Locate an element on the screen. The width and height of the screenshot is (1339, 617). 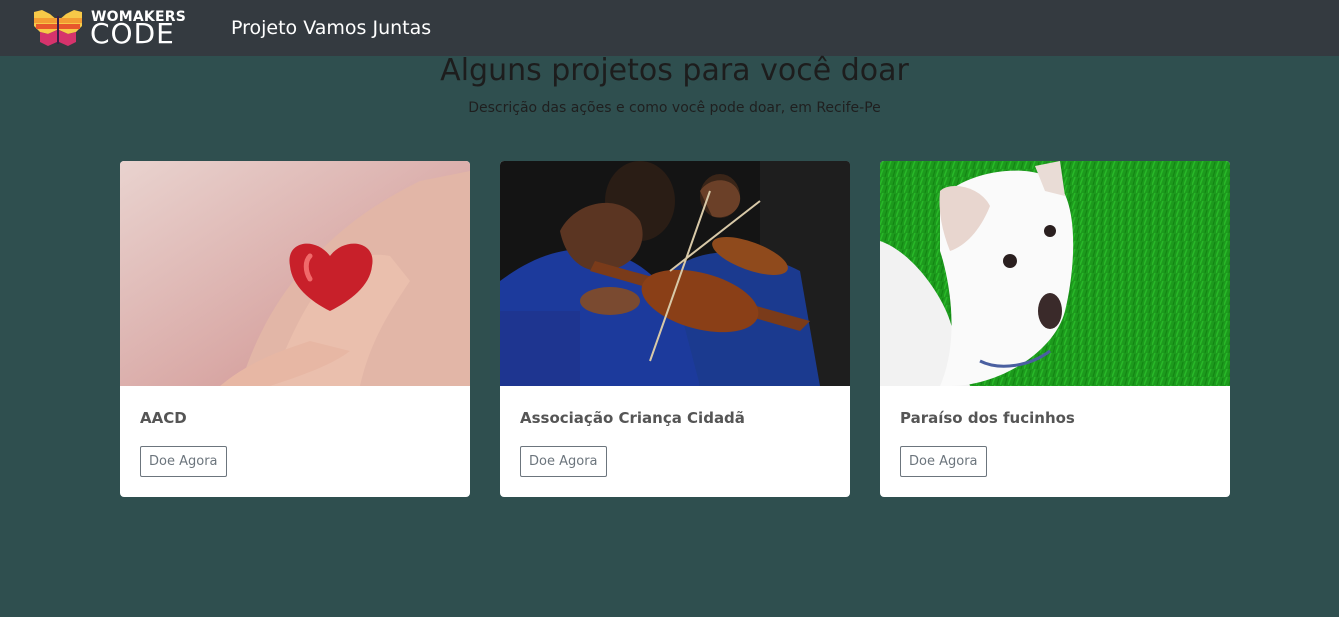
nav-project-title: Projeto Vamos Juntas is located at coordinates (331, 28).